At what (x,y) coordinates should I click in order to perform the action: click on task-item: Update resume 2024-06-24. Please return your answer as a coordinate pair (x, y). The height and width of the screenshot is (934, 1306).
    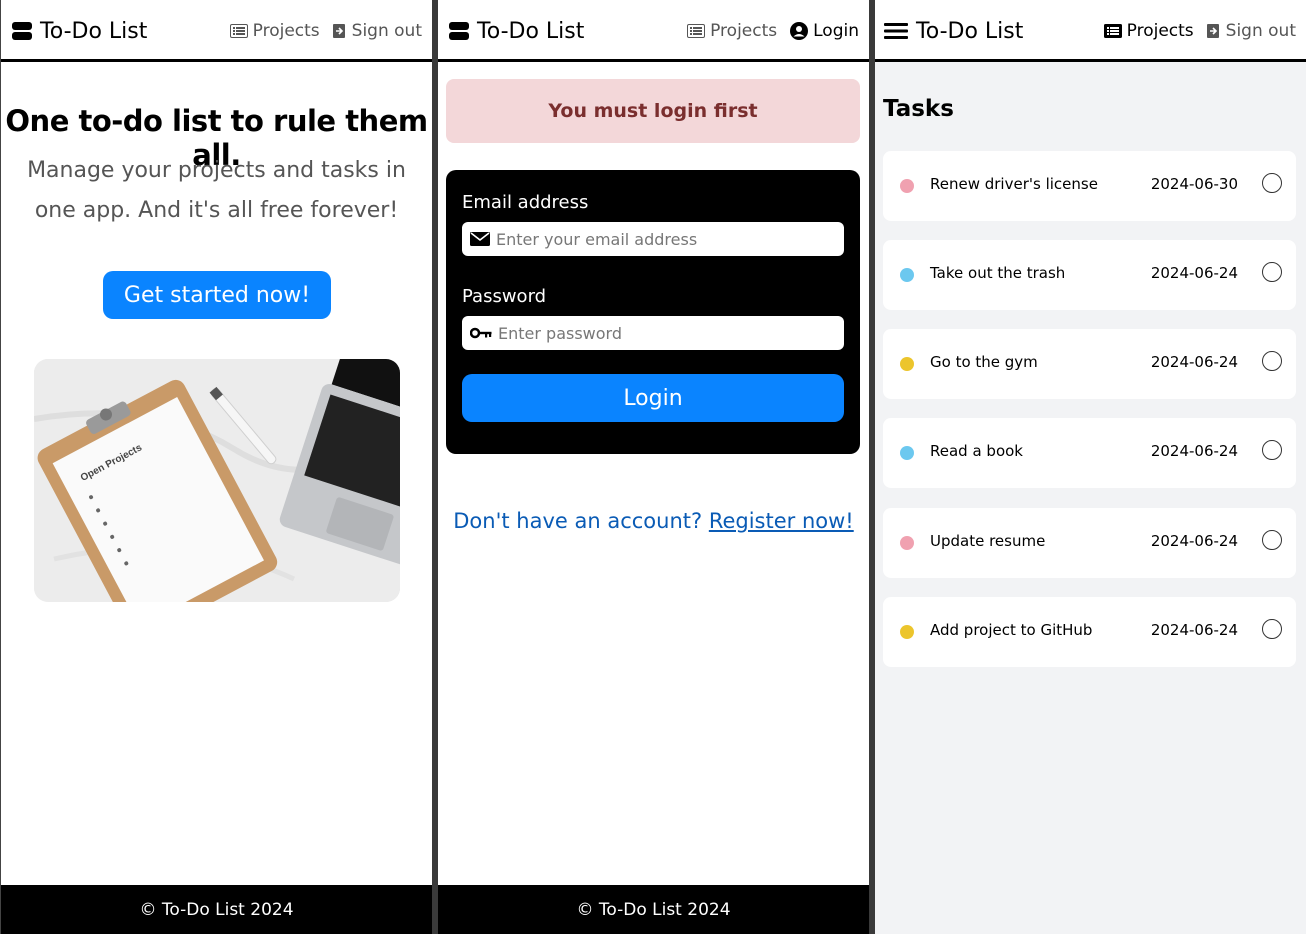
    Looking at the image, I should click on (1089, 543).